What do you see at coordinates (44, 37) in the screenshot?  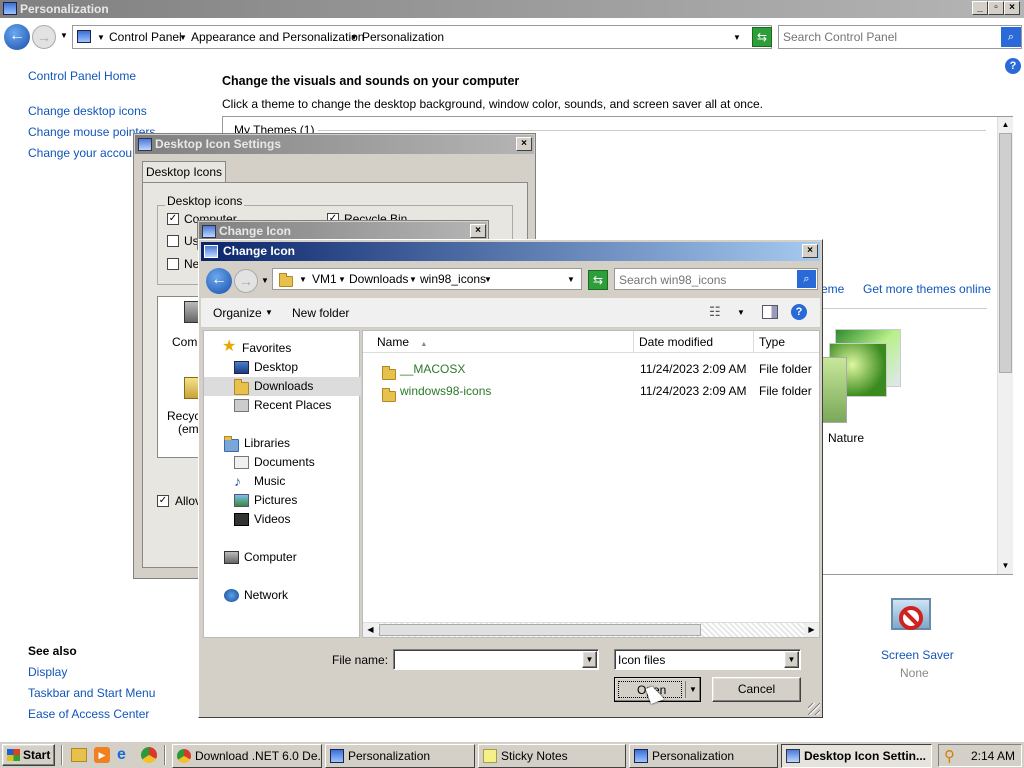 I see `forward-button: →` at bounding box center [44, 37].